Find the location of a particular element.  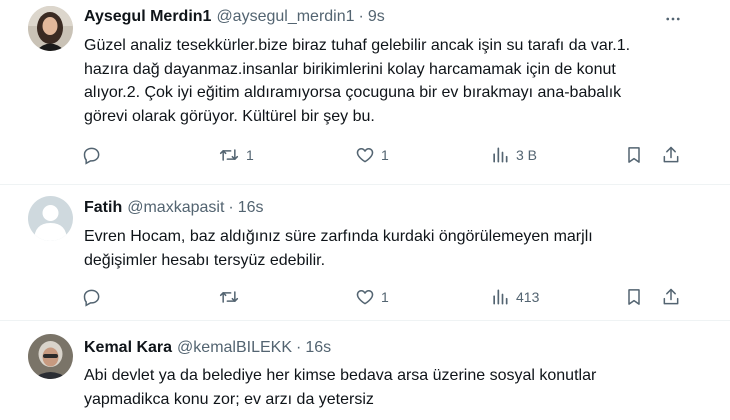

author-handle: @kemalBILEKK is located at coordinates (234, 348).